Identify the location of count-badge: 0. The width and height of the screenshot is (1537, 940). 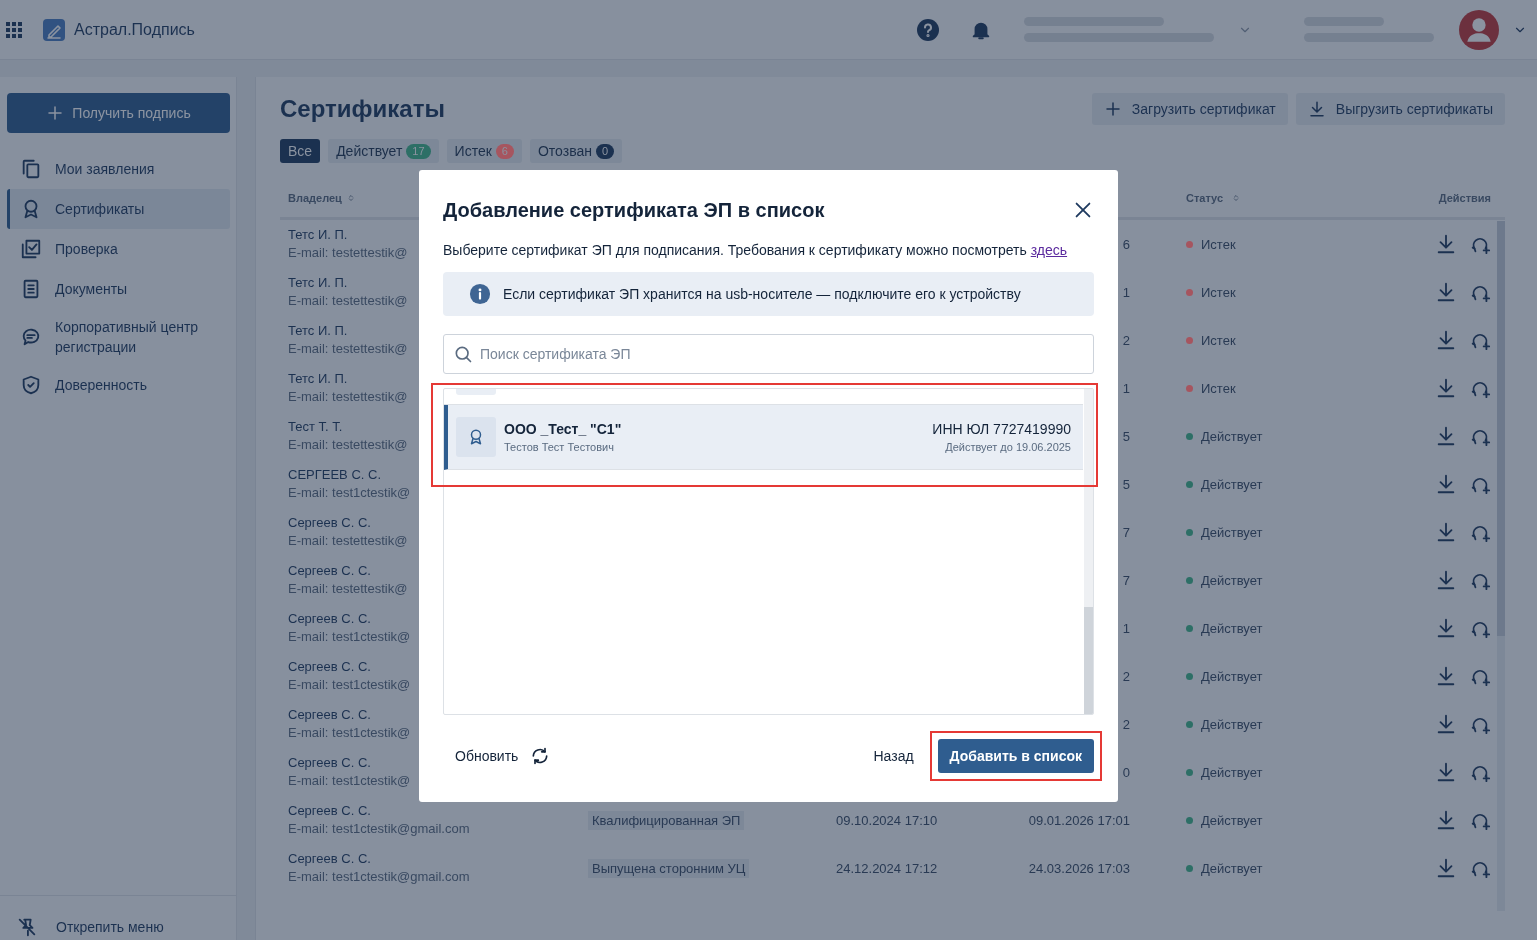
(605, 151).